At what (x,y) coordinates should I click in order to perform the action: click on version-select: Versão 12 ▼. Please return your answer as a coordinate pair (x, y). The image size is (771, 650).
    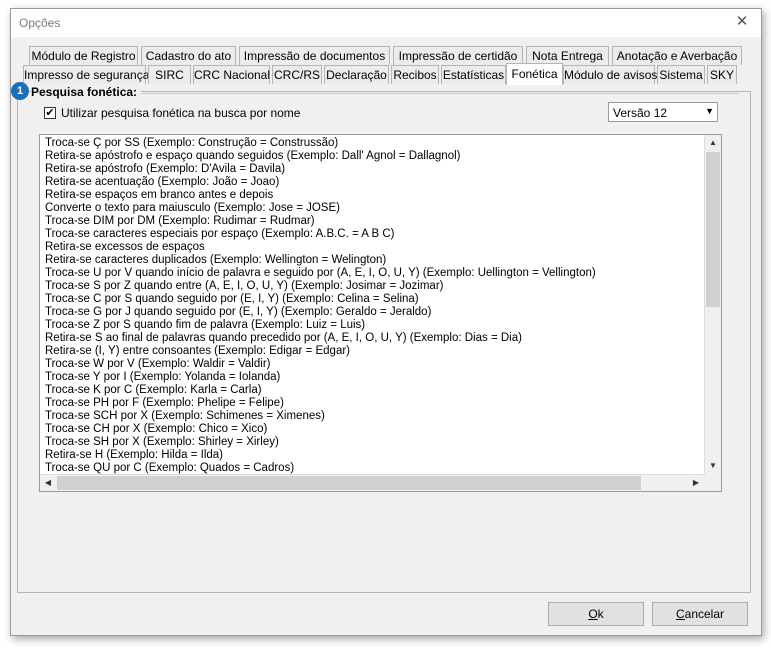
    Looking at the image, I should click on (663, 112).